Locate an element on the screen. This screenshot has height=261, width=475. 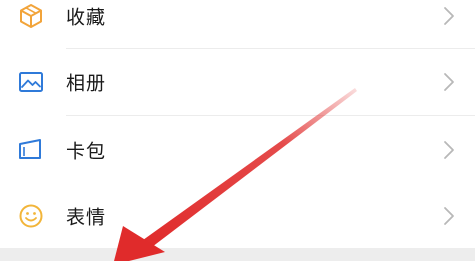
favorites-cube-icon is located at coordinates (31, 16).